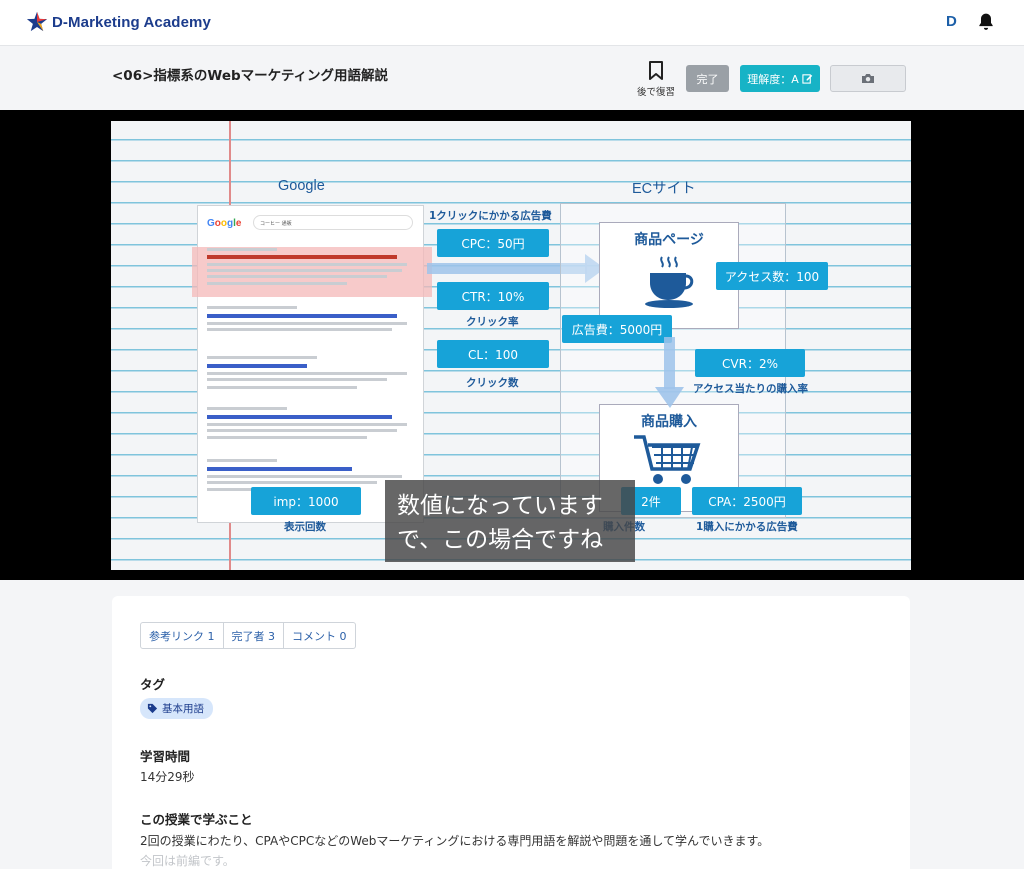  Describe the element at coordinates (490, 216) in the screenshot. I see `cost-per-click-caption: 1クリックにかかる広告費` at that location.